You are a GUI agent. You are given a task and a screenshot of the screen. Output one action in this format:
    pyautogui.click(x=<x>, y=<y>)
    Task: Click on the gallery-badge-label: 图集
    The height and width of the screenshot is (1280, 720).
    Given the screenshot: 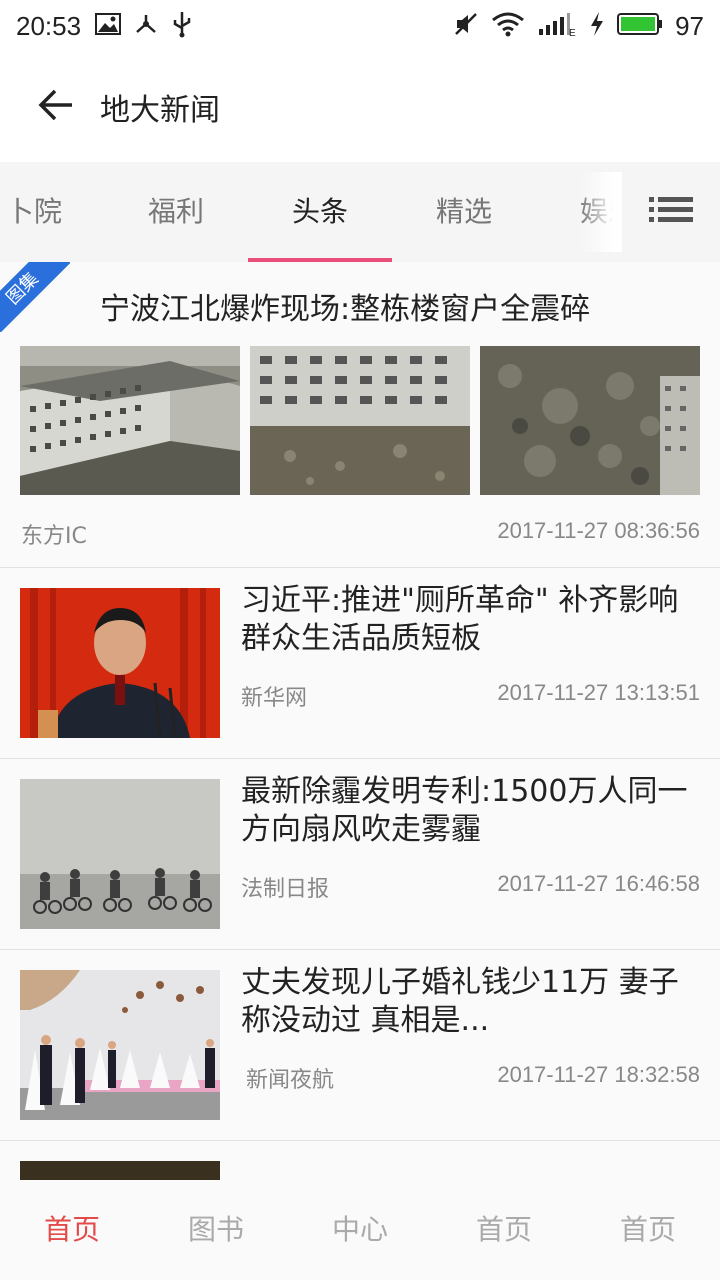 What is the action you would take?
    pyautogui.click(x=35, y=297)
    